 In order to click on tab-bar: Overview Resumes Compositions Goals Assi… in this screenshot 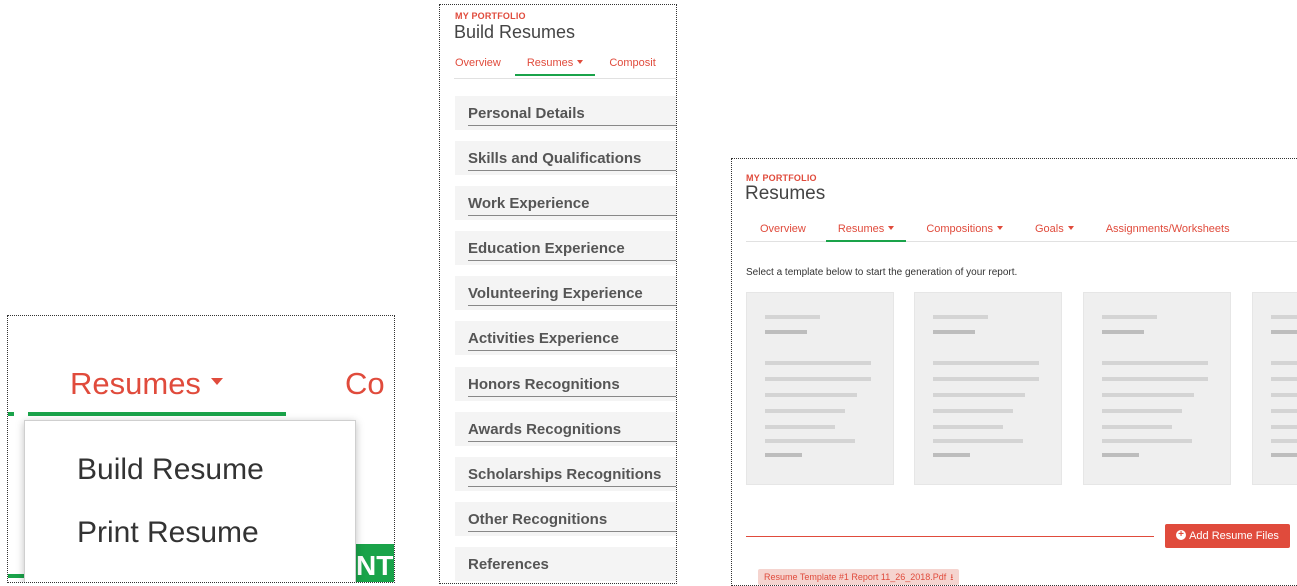, I will do `click(995, 232)`.